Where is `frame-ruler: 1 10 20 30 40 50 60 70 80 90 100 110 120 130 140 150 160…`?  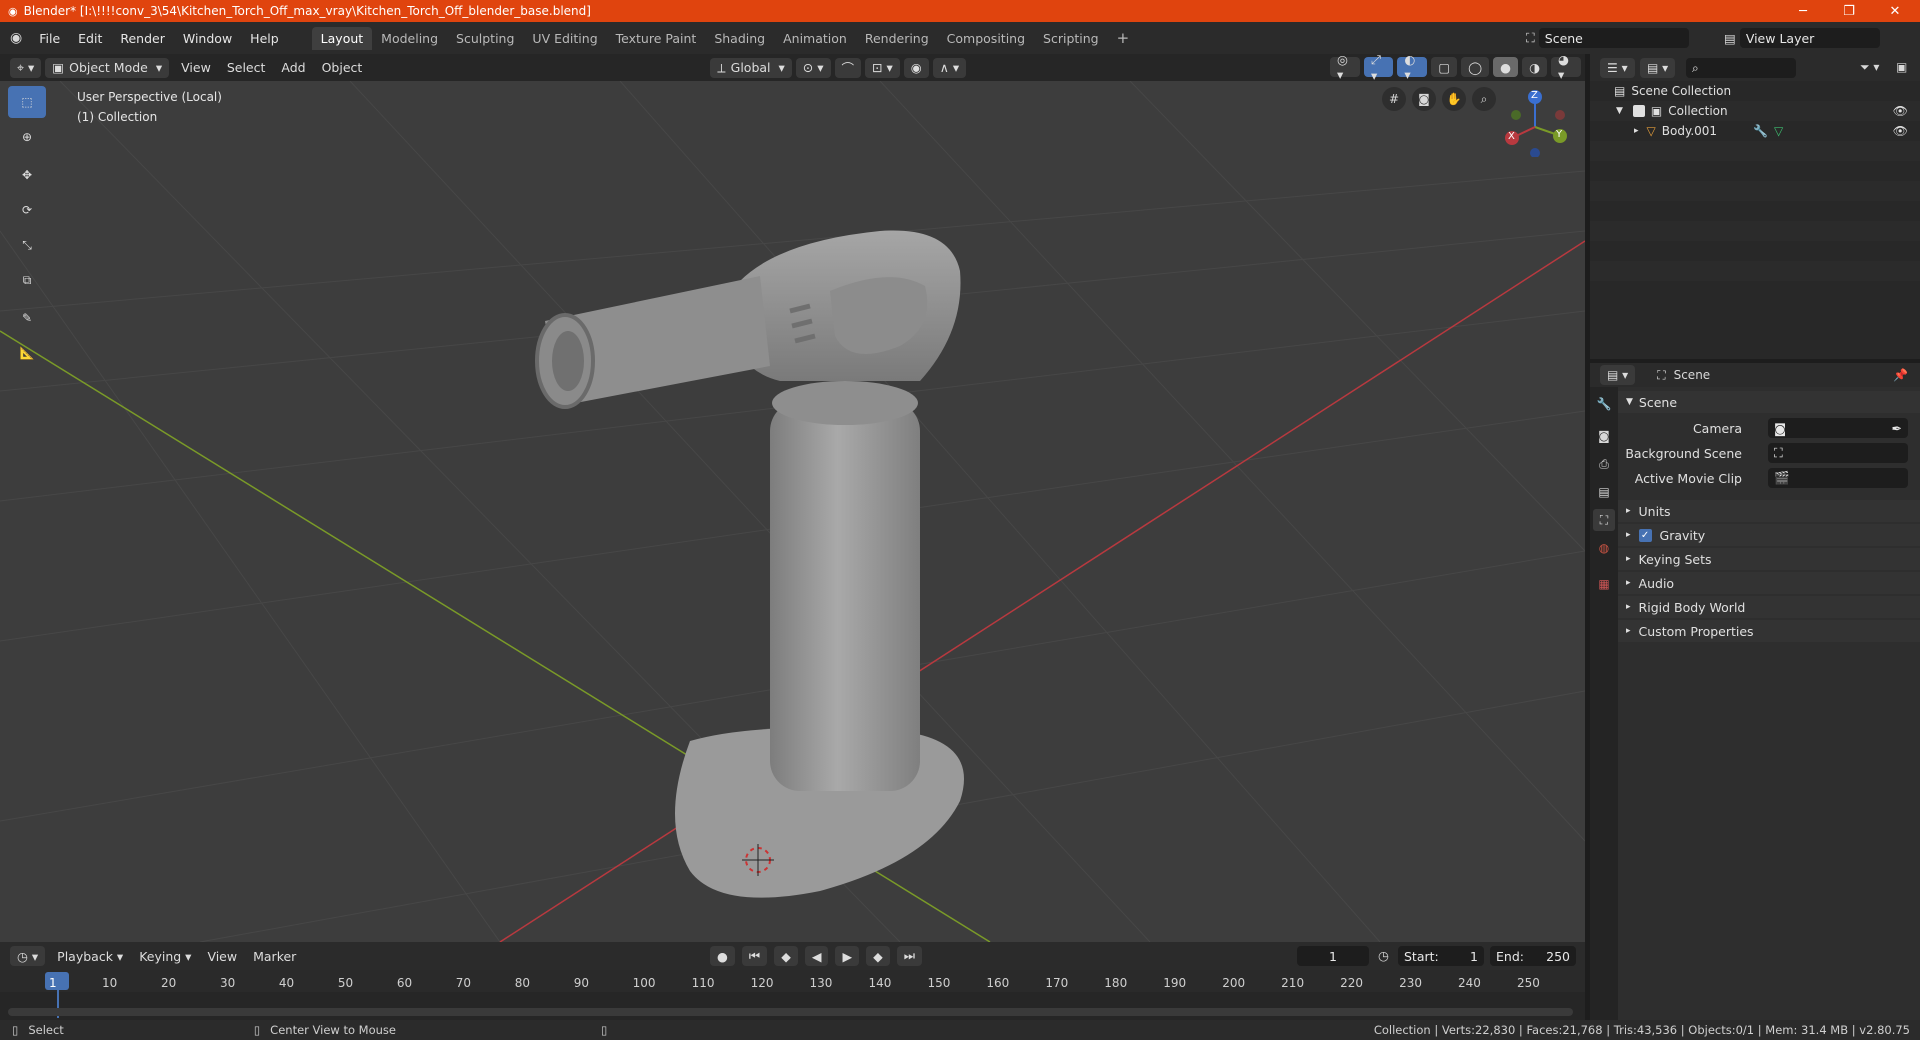 frame-ruler: 1 10 20 30 40 50 60 70 80 90 100 110 120 130 140 150 160… is located at coordinates (792, 981).